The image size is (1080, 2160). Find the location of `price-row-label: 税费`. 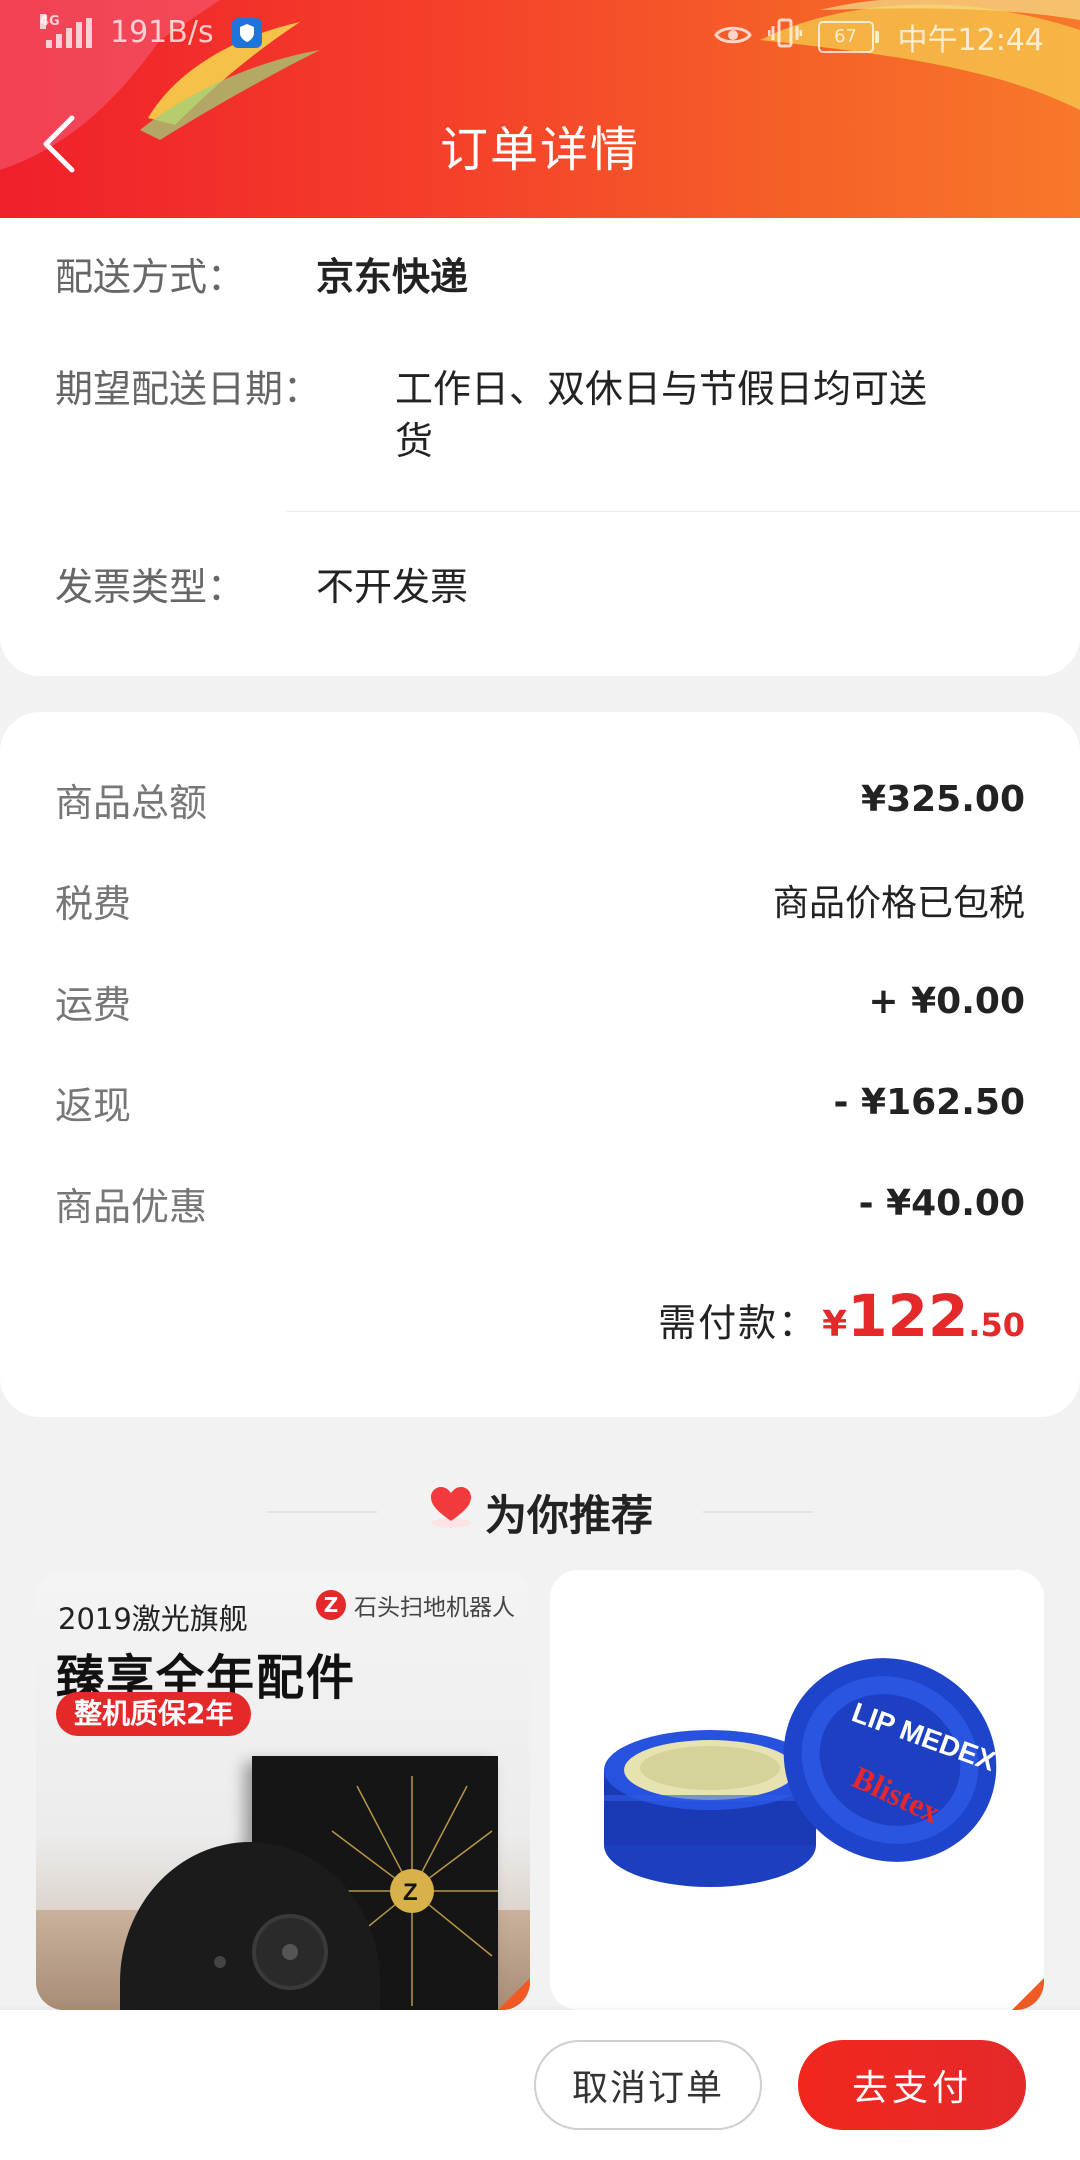

price-row-label: 税费 is located at coordinates (93, 903).